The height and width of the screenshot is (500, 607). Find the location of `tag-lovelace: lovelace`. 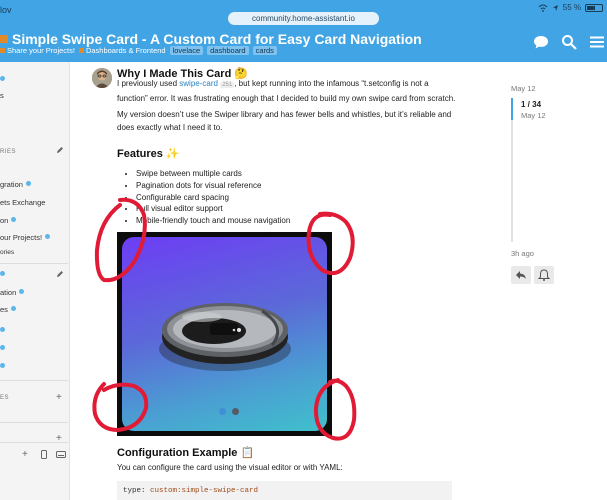

tag-lovelace: lovelace is located at coordinates (186, 50).